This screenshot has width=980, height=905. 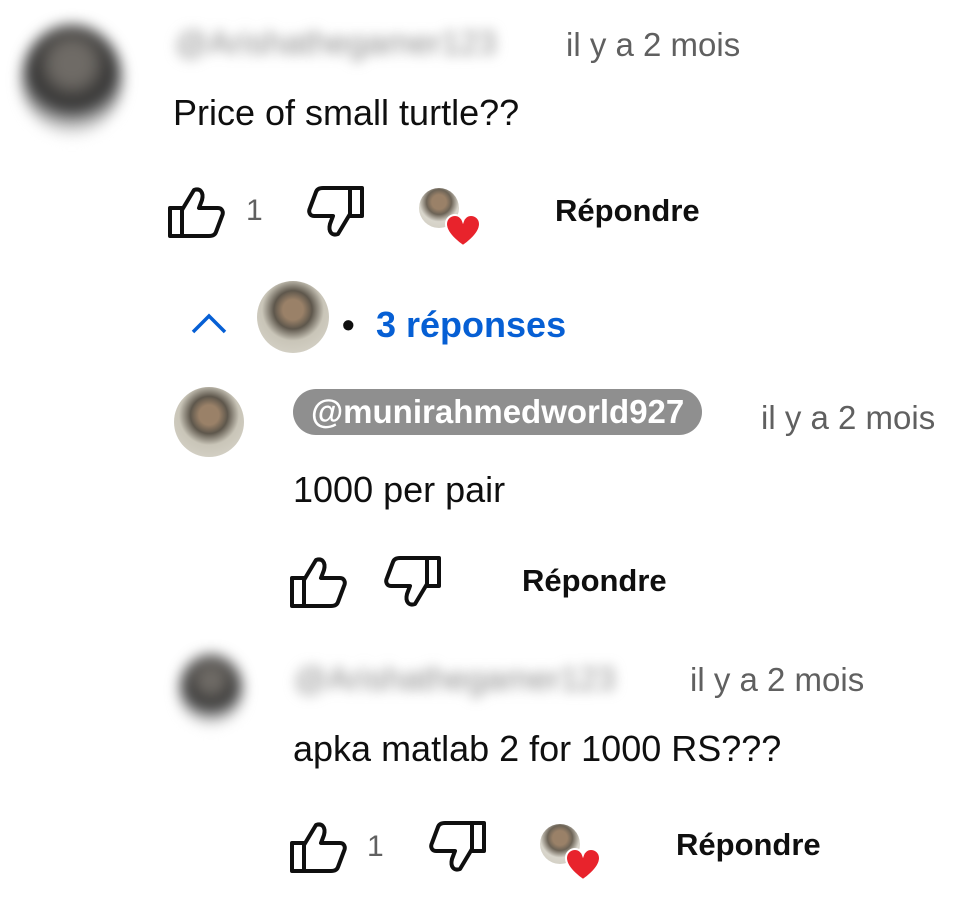 I want to click on replies-toggle-label: 3 réponses, so click(x=471, y=325).